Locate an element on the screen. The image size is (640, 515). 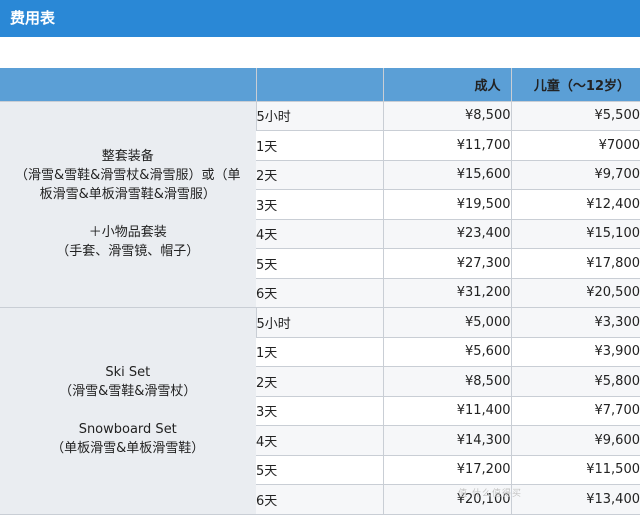
child-price-cell: ¥20,500 is located at coordinates (575, 293).